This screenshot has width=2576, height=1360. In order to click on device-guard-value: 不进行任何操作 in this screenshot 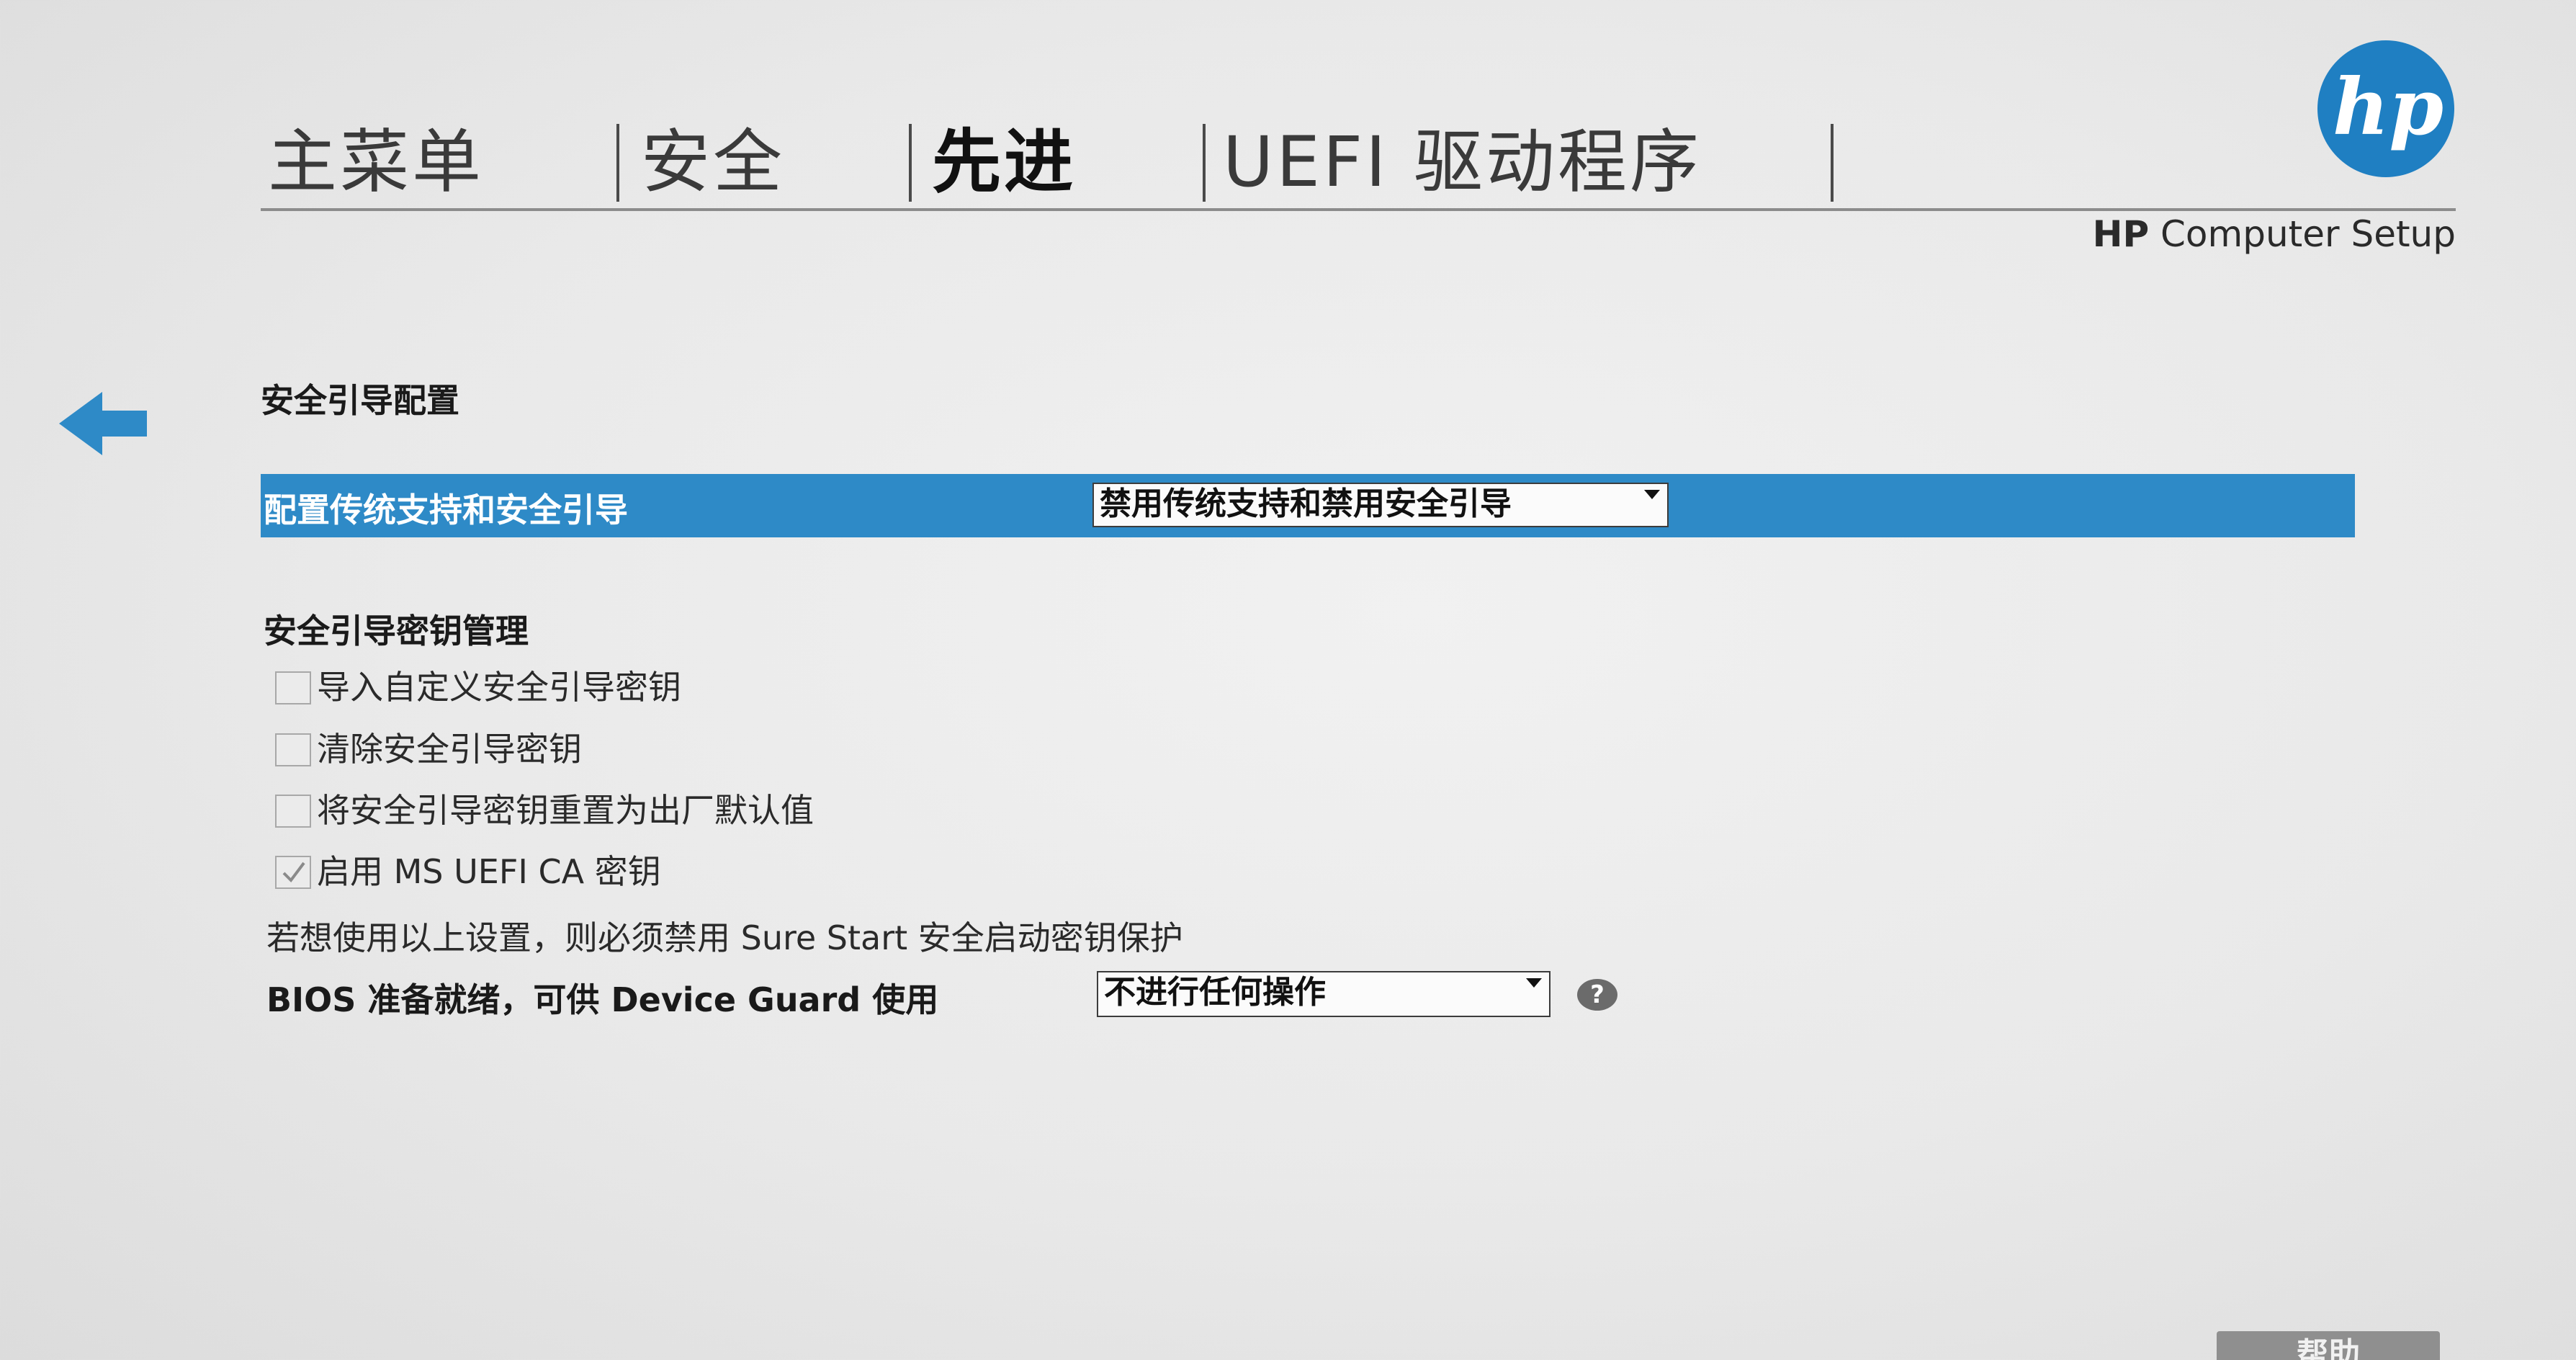, I will do `click(1215, 992)`.